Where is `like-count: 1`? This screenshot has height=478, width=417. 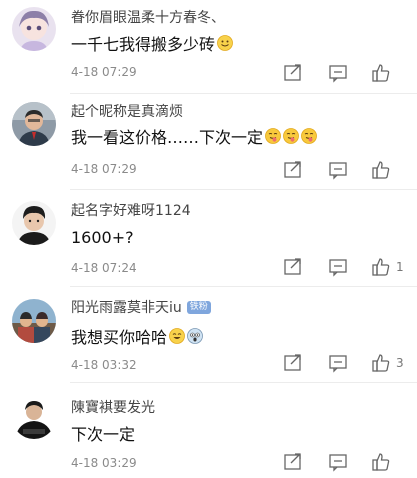 like-count: 1 is located at coordinates (400, 267).